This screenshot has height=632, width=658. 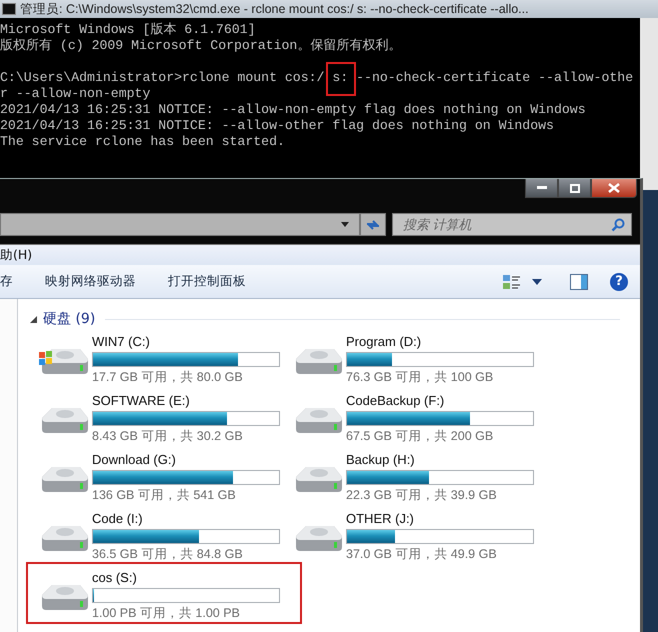 I want to click on console-line: C:\Users\Administrator>rclone mount cos:/ s: --no-check-certificate --allow-othe, so click(x=317, y=77).